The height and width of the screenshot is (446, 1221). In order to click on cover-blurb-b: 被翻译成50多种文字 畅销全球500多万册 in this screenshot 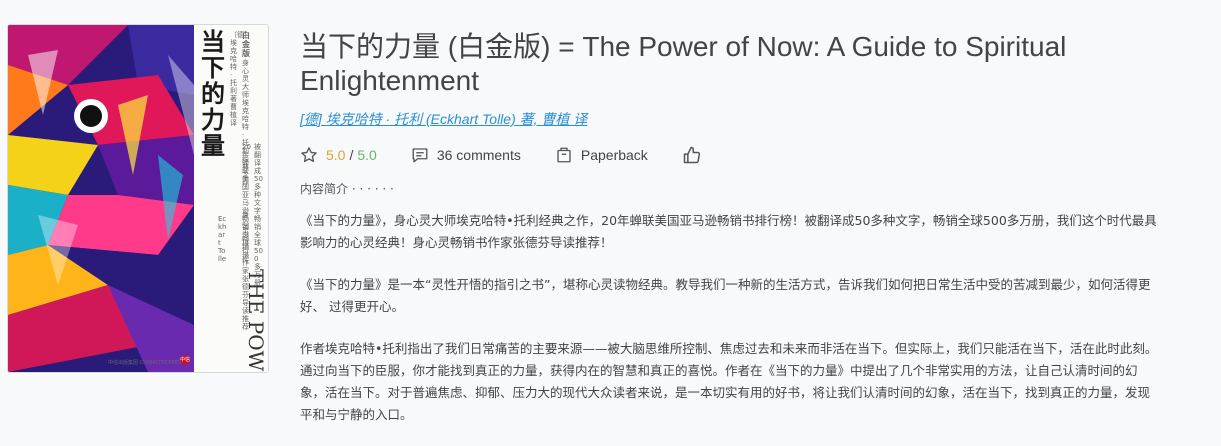, I will do `click(258, 215)`.